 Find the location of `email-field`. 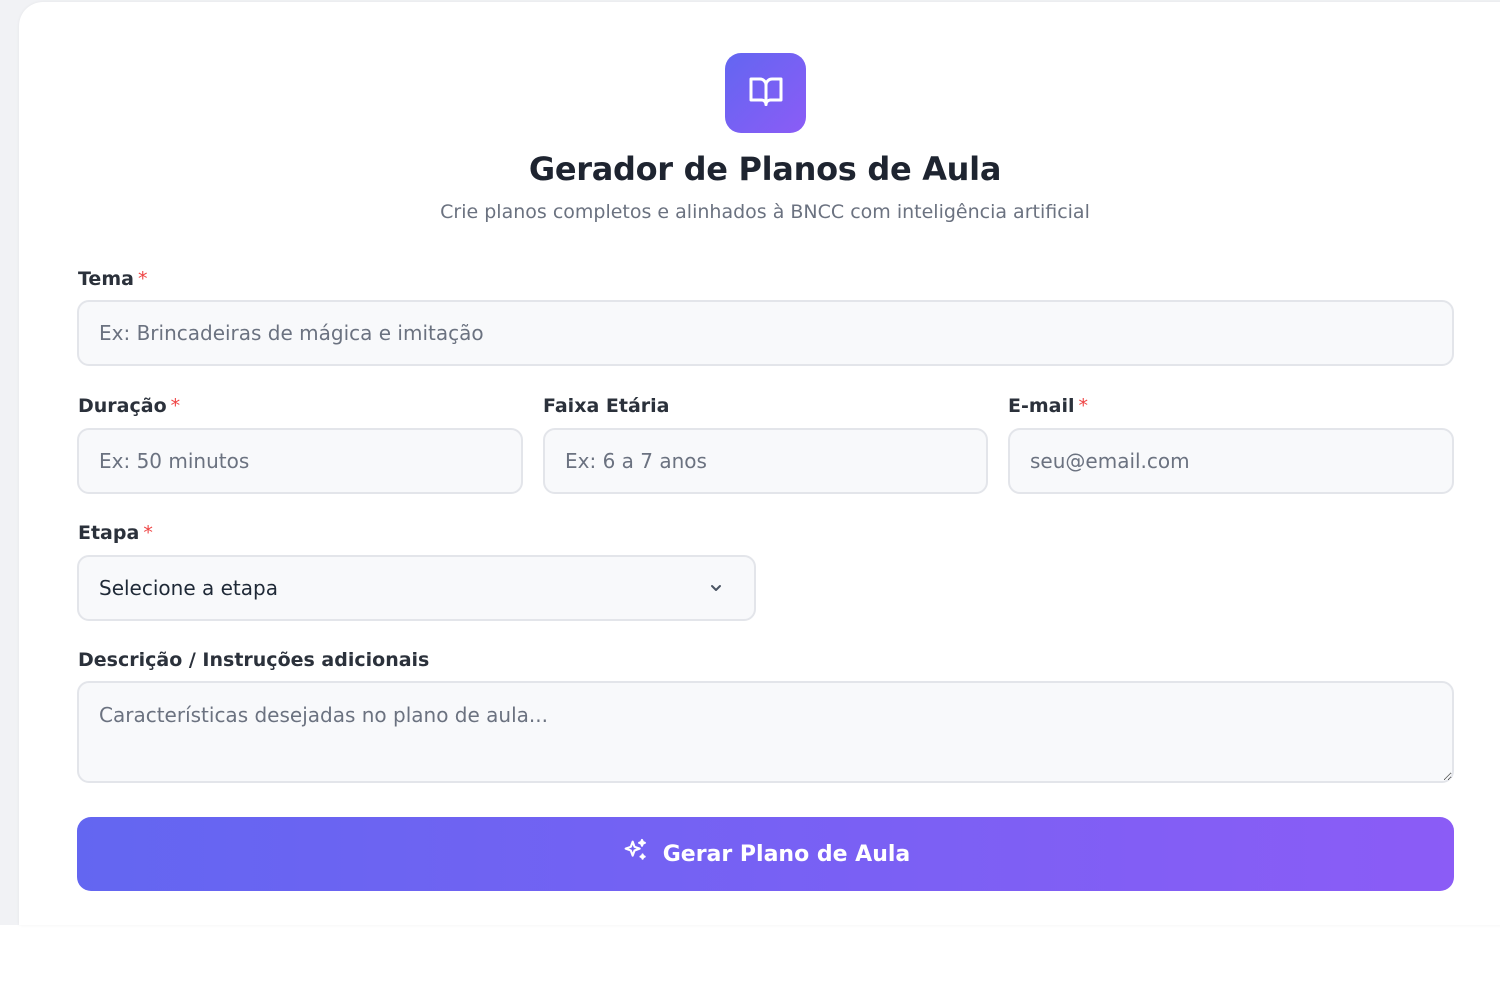

email-field is located at coordinates (1231, 461).